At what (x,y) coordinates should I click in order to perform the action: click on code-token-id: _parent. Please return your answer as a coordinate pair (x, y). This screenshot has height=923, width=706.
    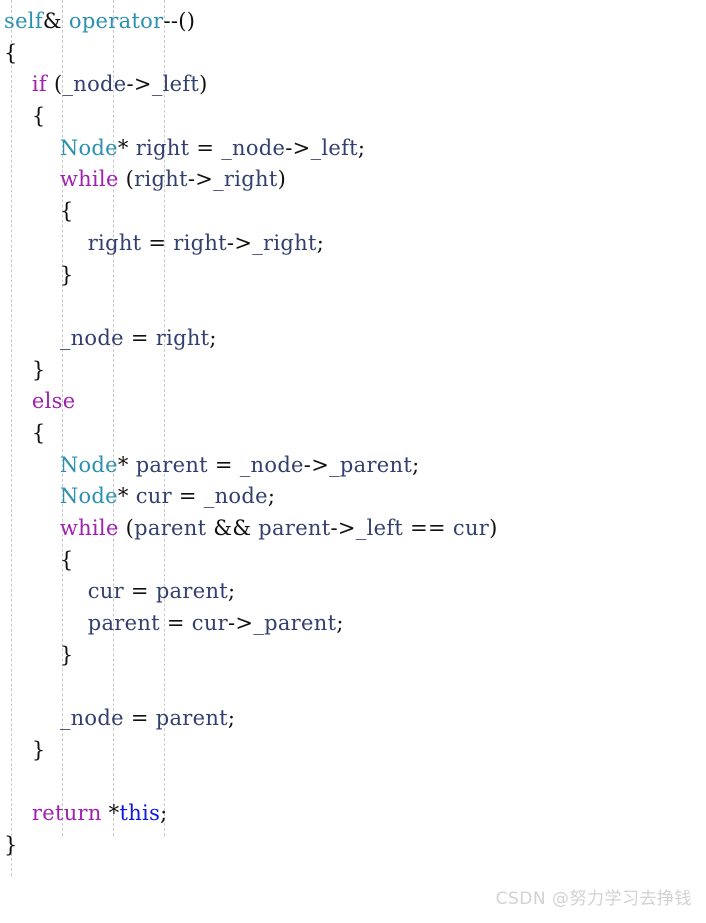
    Looking at the image, I should click on (371, 464).